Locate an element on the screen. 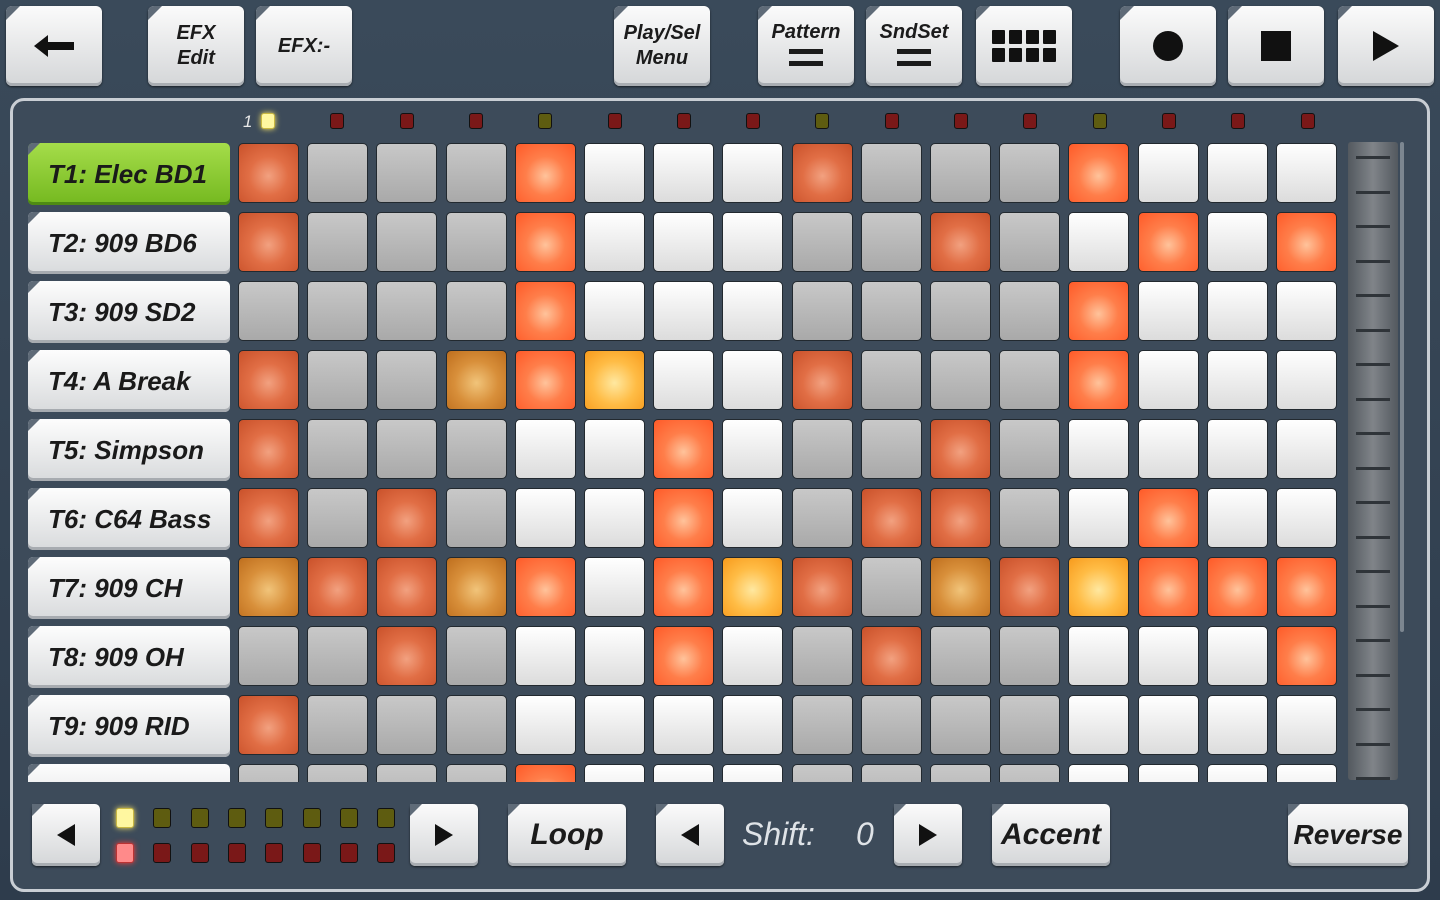 The width and height of the screenshot is (1440, 900). back-button is located at coordinates (54, 46).